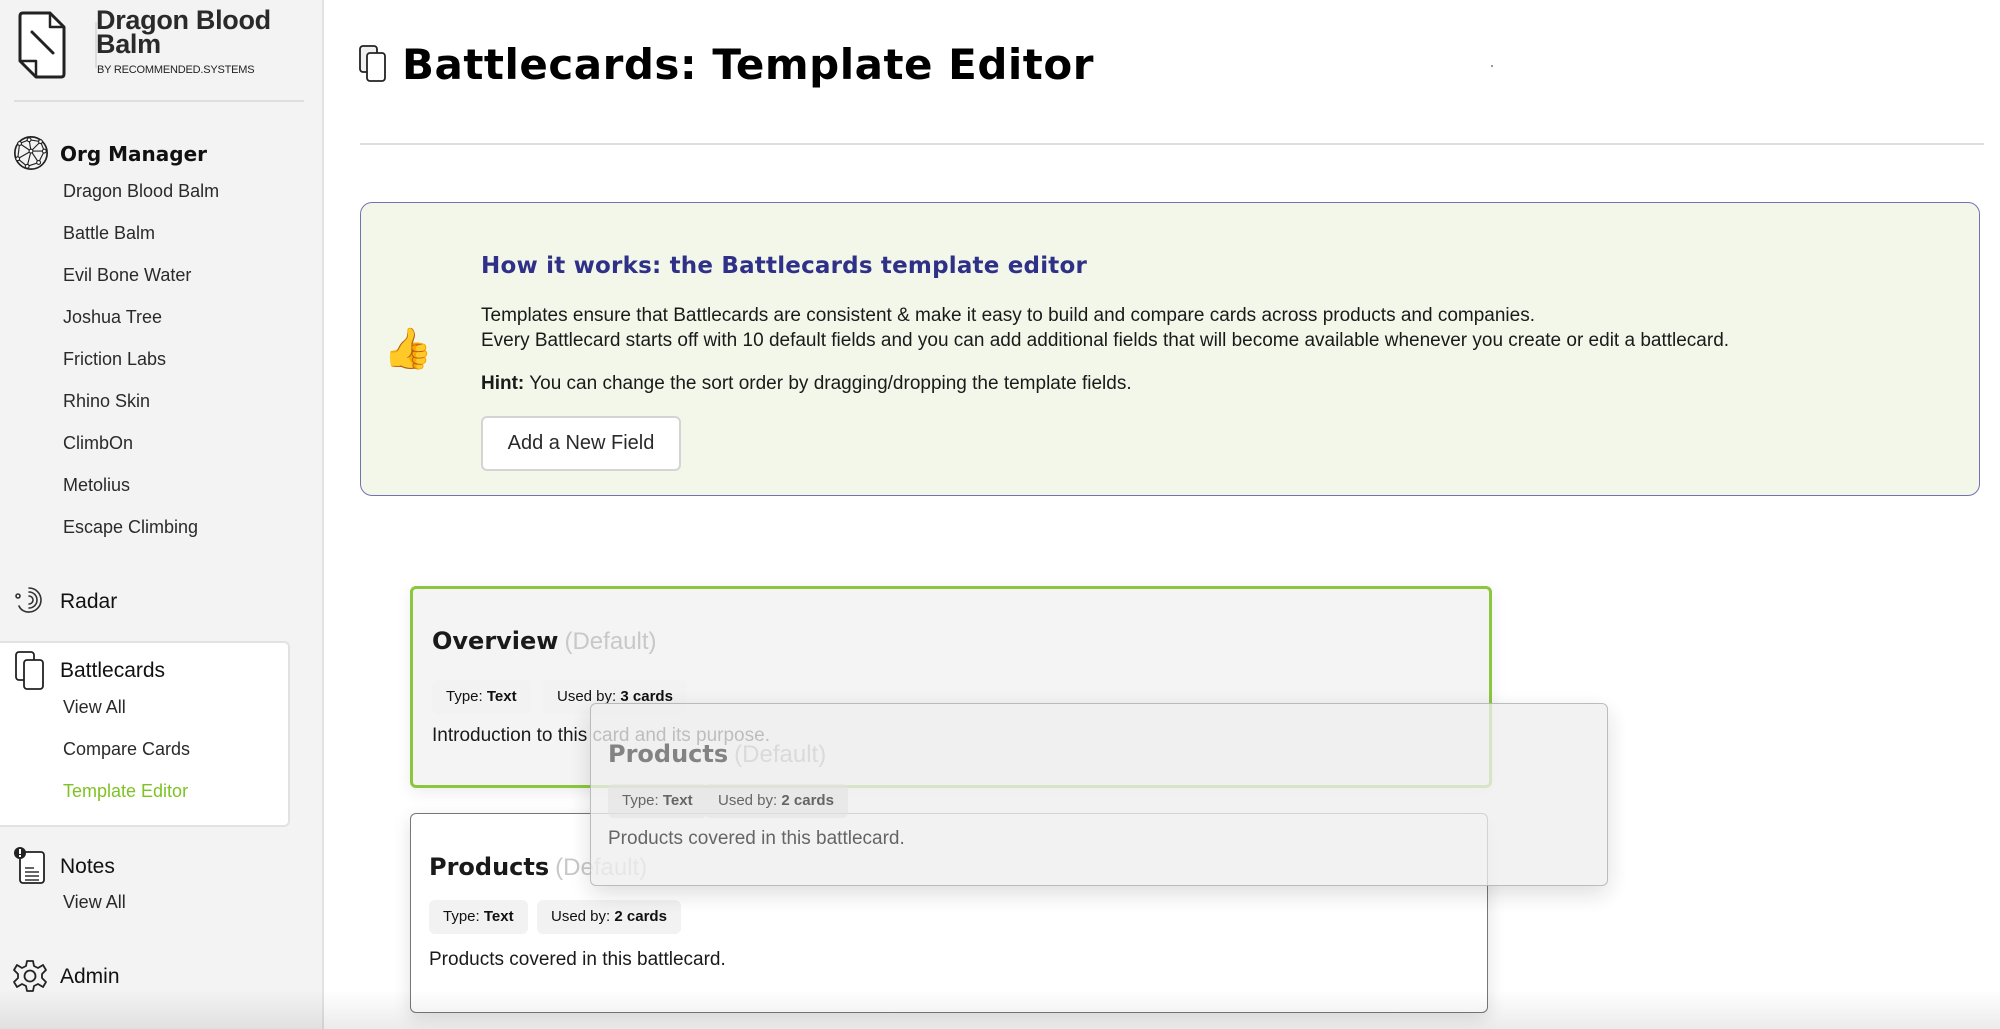  Describe the element at coordinates (141, 191) in the screenshot. I see `org-item-dragon-blood-balm: Dragon Blood Balm` at that location.